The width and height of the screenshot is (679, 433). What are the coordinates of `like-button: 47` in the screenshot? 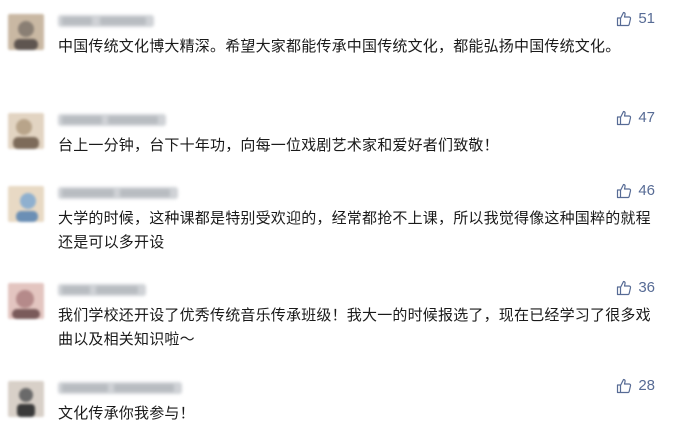 It's located at (635, 118).